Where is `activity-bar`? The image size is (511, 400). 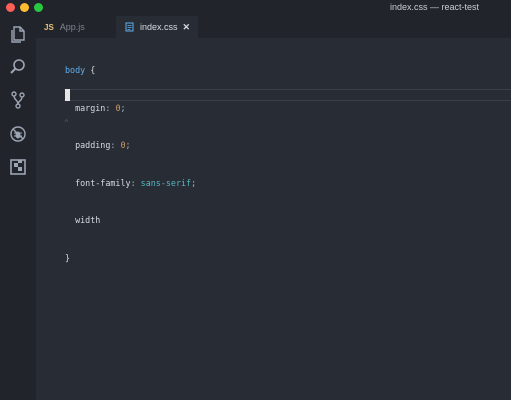 activity-bar is located at coordinates (18, 208).